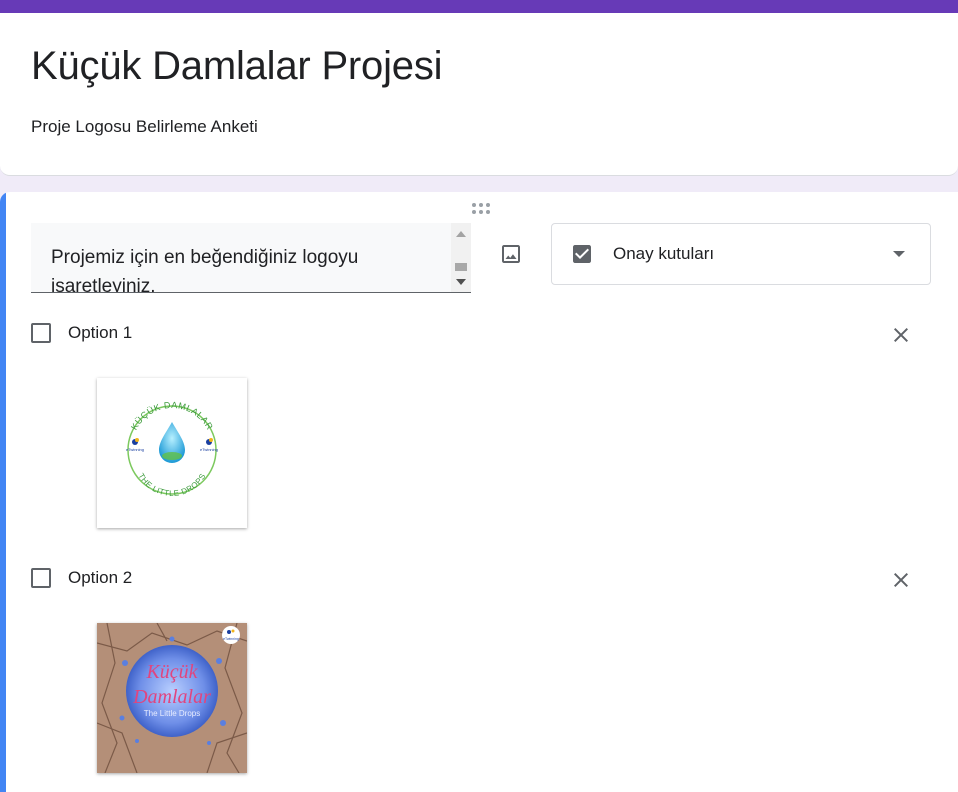 The width and height of the screenshot is (958, 792). I want to click on scroll-thumb, so click(461, 267).